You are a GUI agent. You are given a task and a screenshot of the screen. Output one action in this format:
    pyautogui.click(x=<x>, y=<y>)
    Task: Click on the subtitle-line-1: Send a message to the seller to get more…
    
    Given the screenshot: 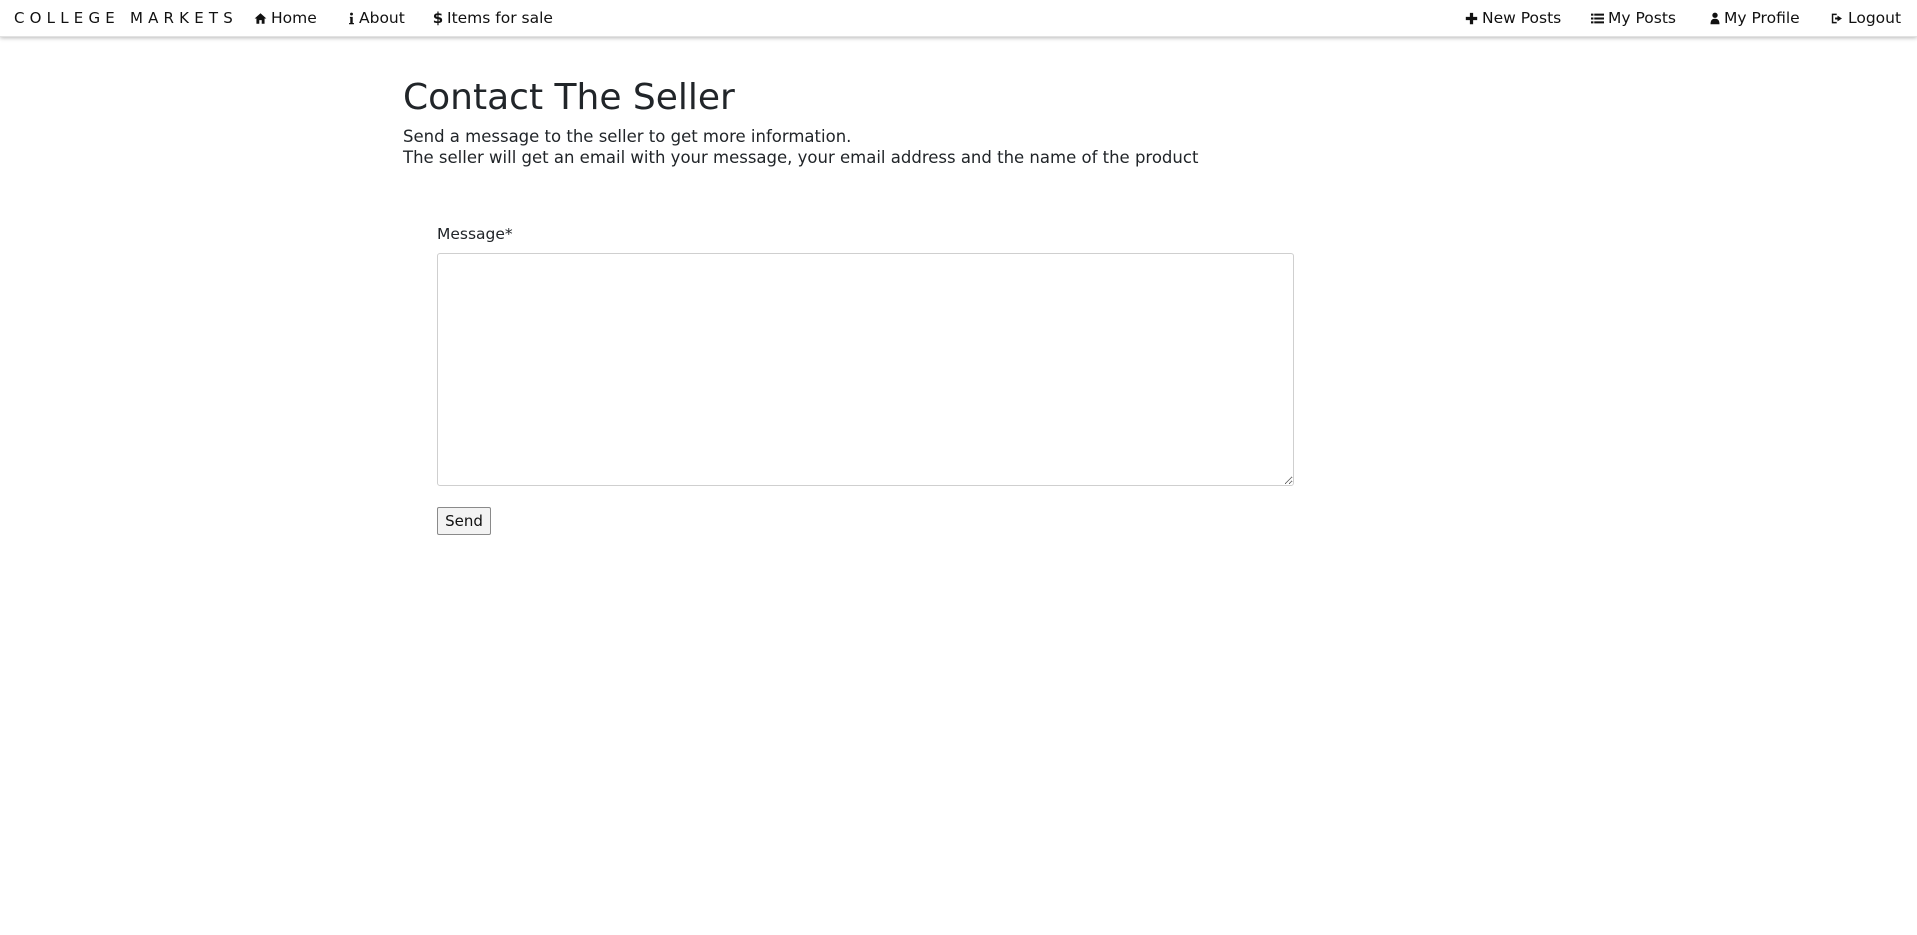 What is the action you would take?
    pyautogui.click(x=627, y=136)
    